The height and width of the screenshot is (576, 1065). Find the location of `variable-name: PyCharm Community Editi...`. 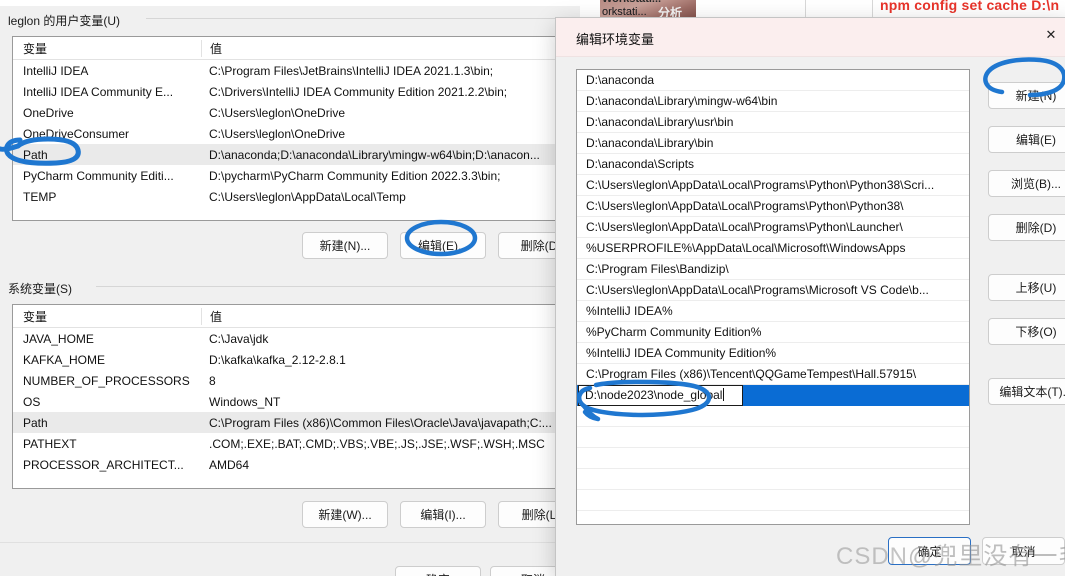

variable-name: PyCharm Community Editi... is located at coordinates (98, 175).